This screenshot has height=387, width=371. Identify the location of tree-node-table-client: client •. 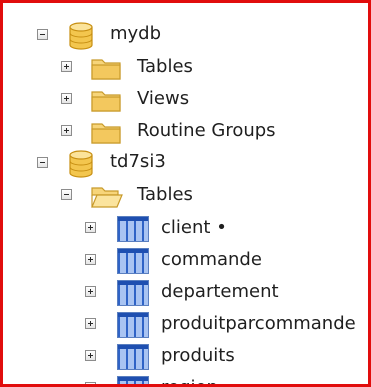
(185, 230).